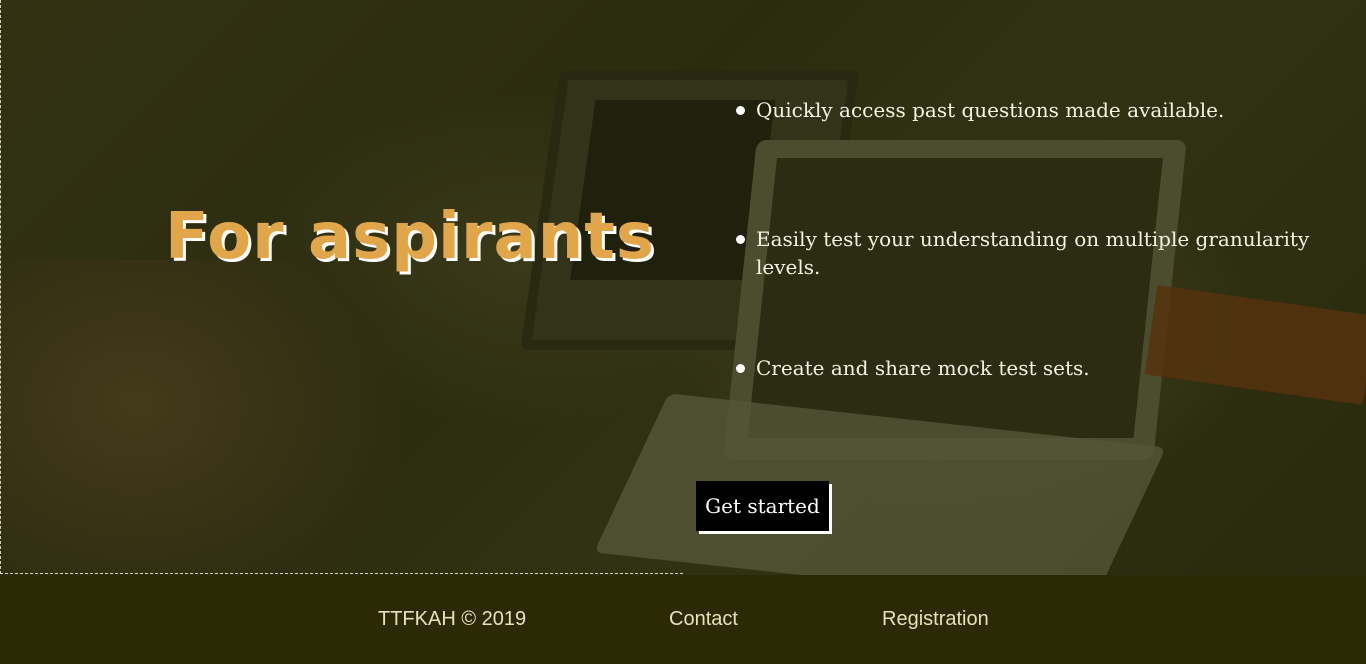  I want to click on get-started-button: Get started, so click(762, 506).